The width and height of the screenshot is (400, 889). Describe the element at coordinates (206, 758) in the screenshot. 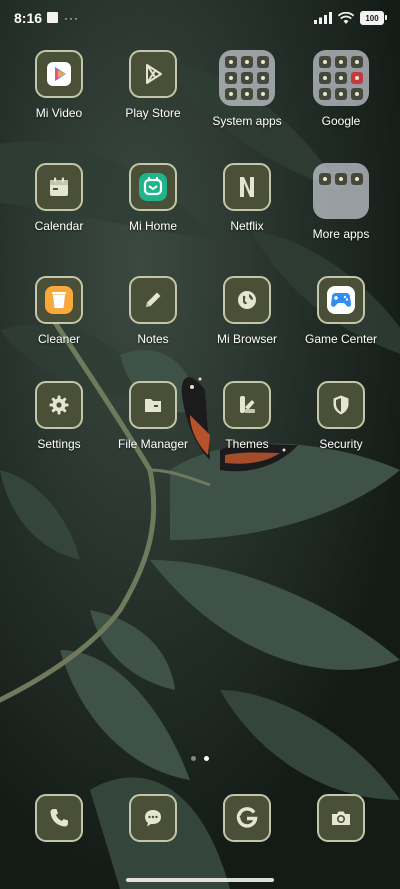

I see `page-dot-active` at that location.